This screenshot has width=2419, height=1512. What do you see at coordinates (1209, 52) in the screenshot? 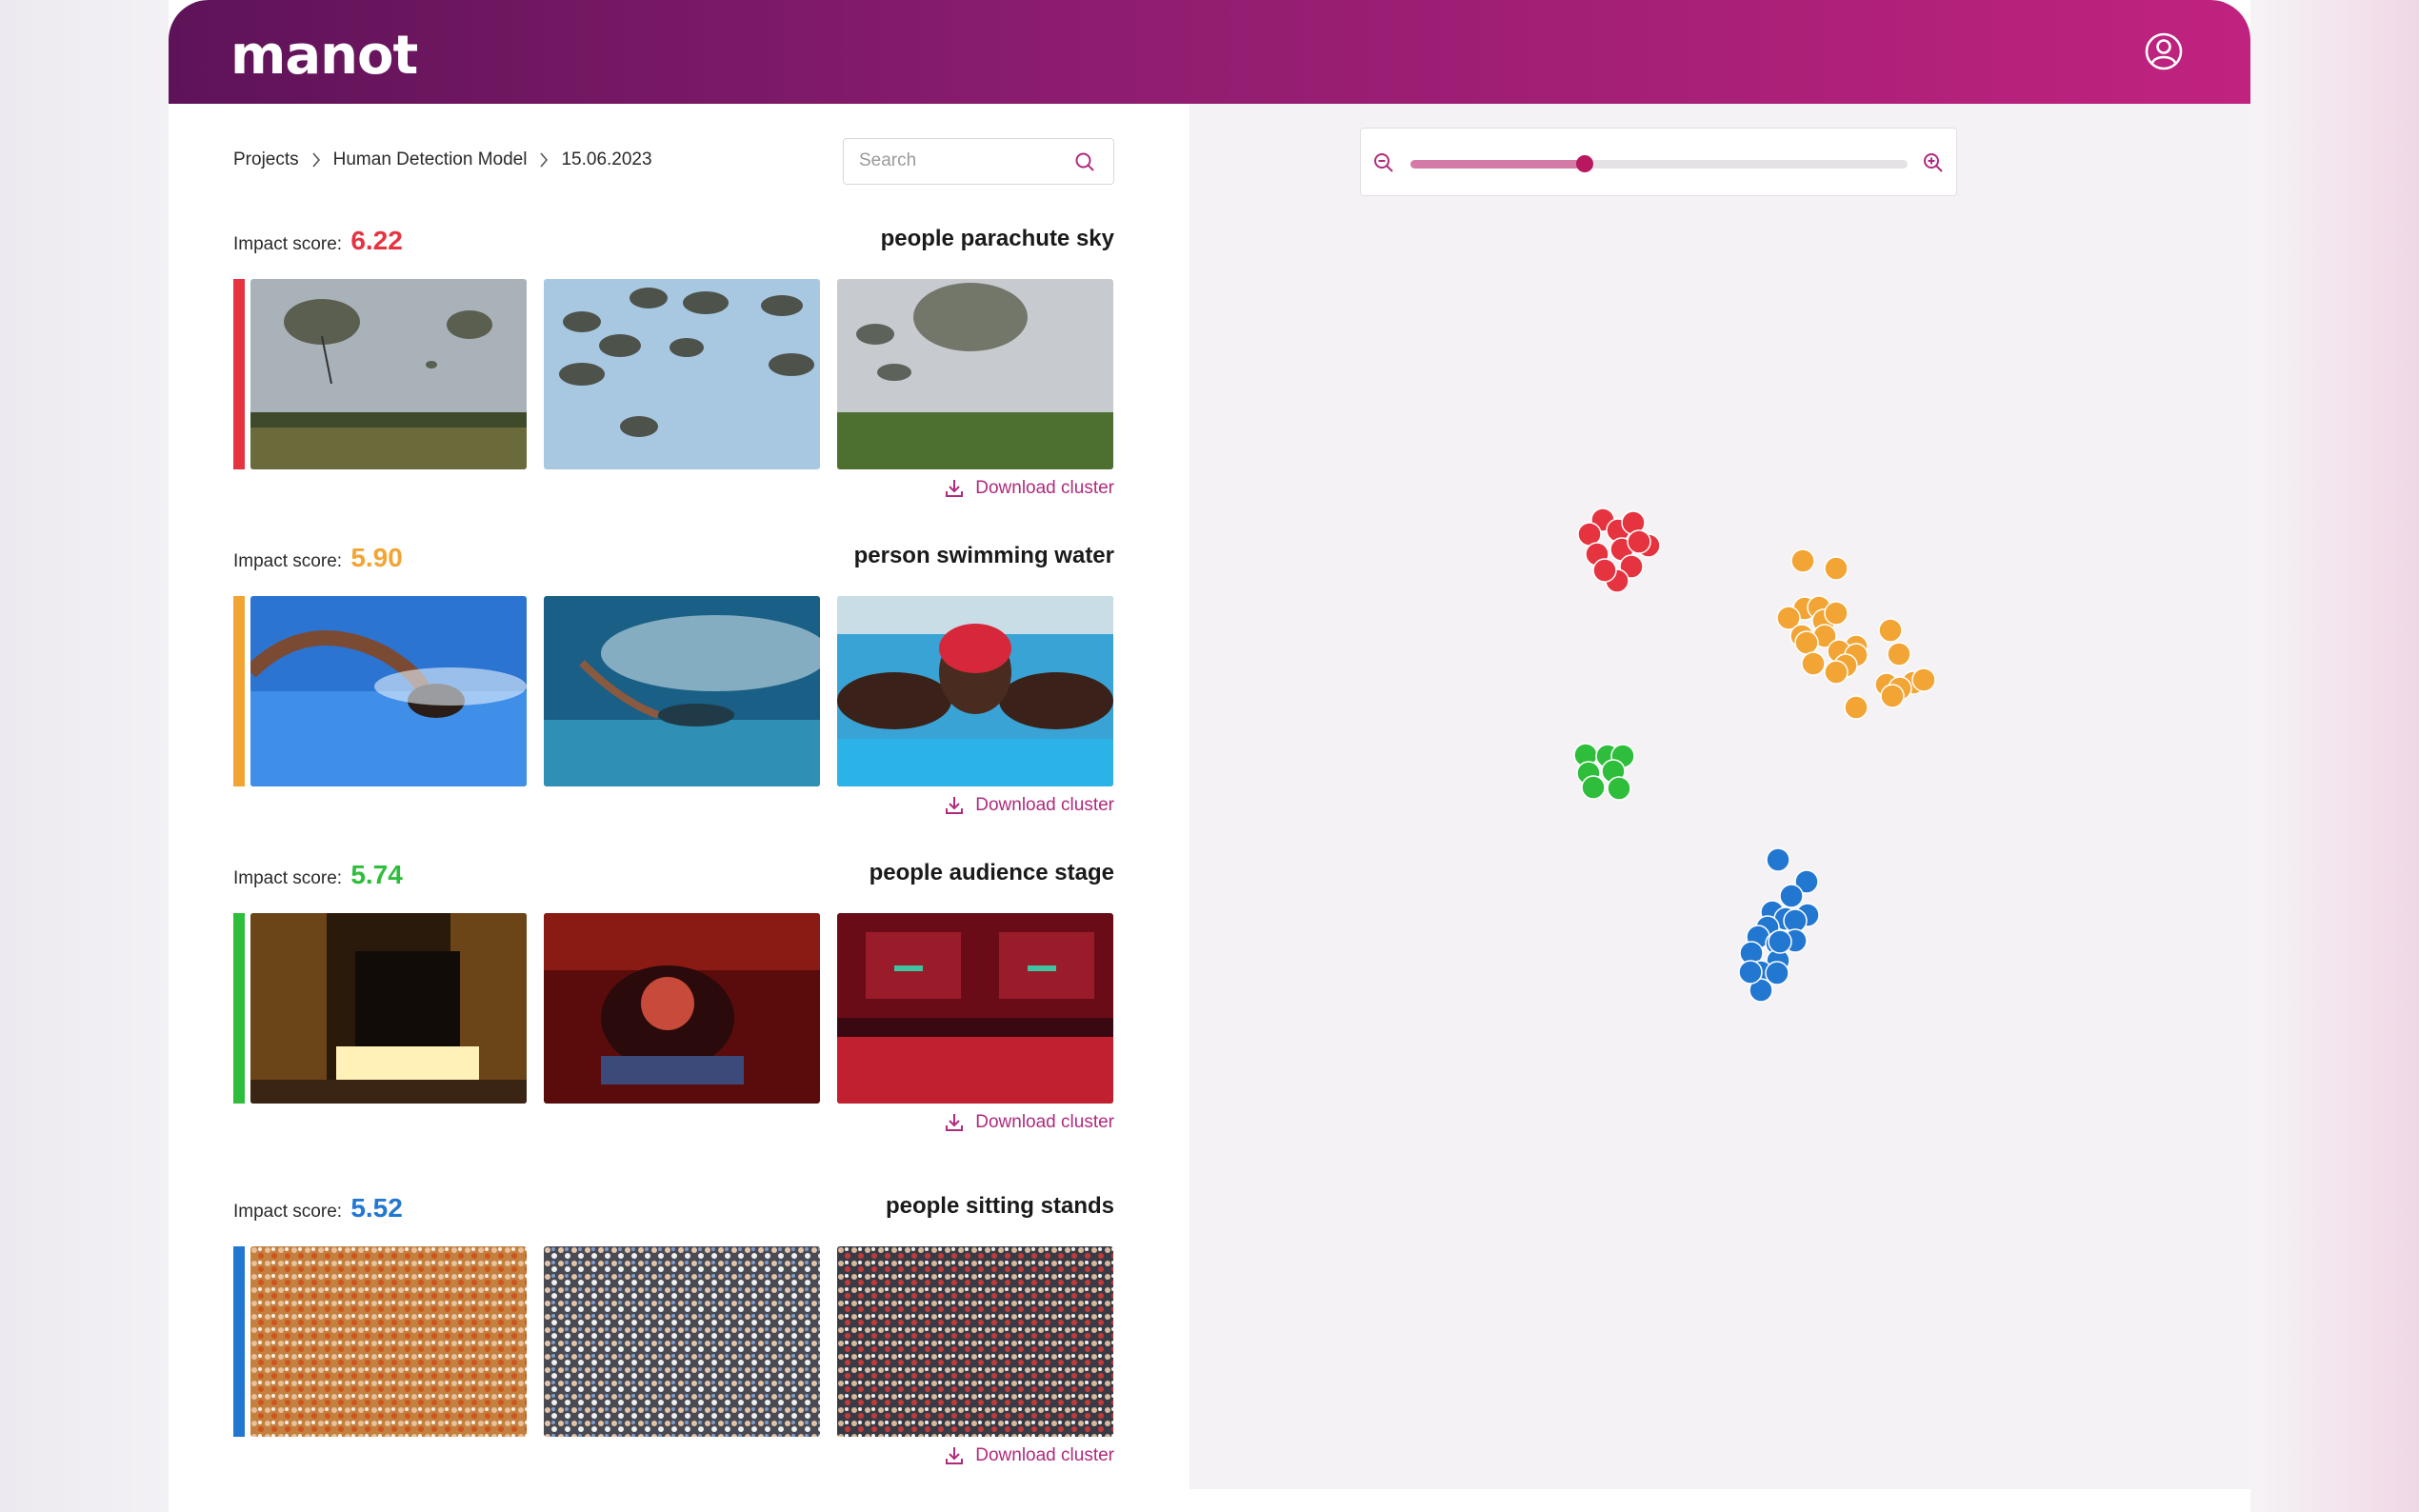
I see `top-header: manot` at bounding box center [1209, 52].